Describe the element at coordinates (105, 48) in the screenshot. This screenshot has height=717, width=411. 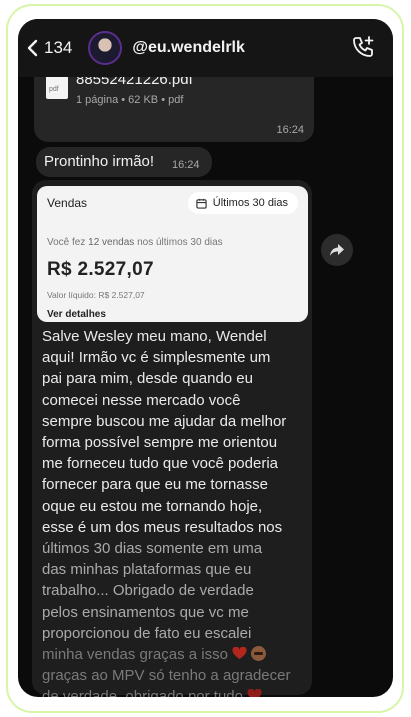
I see `avatar` at that location.